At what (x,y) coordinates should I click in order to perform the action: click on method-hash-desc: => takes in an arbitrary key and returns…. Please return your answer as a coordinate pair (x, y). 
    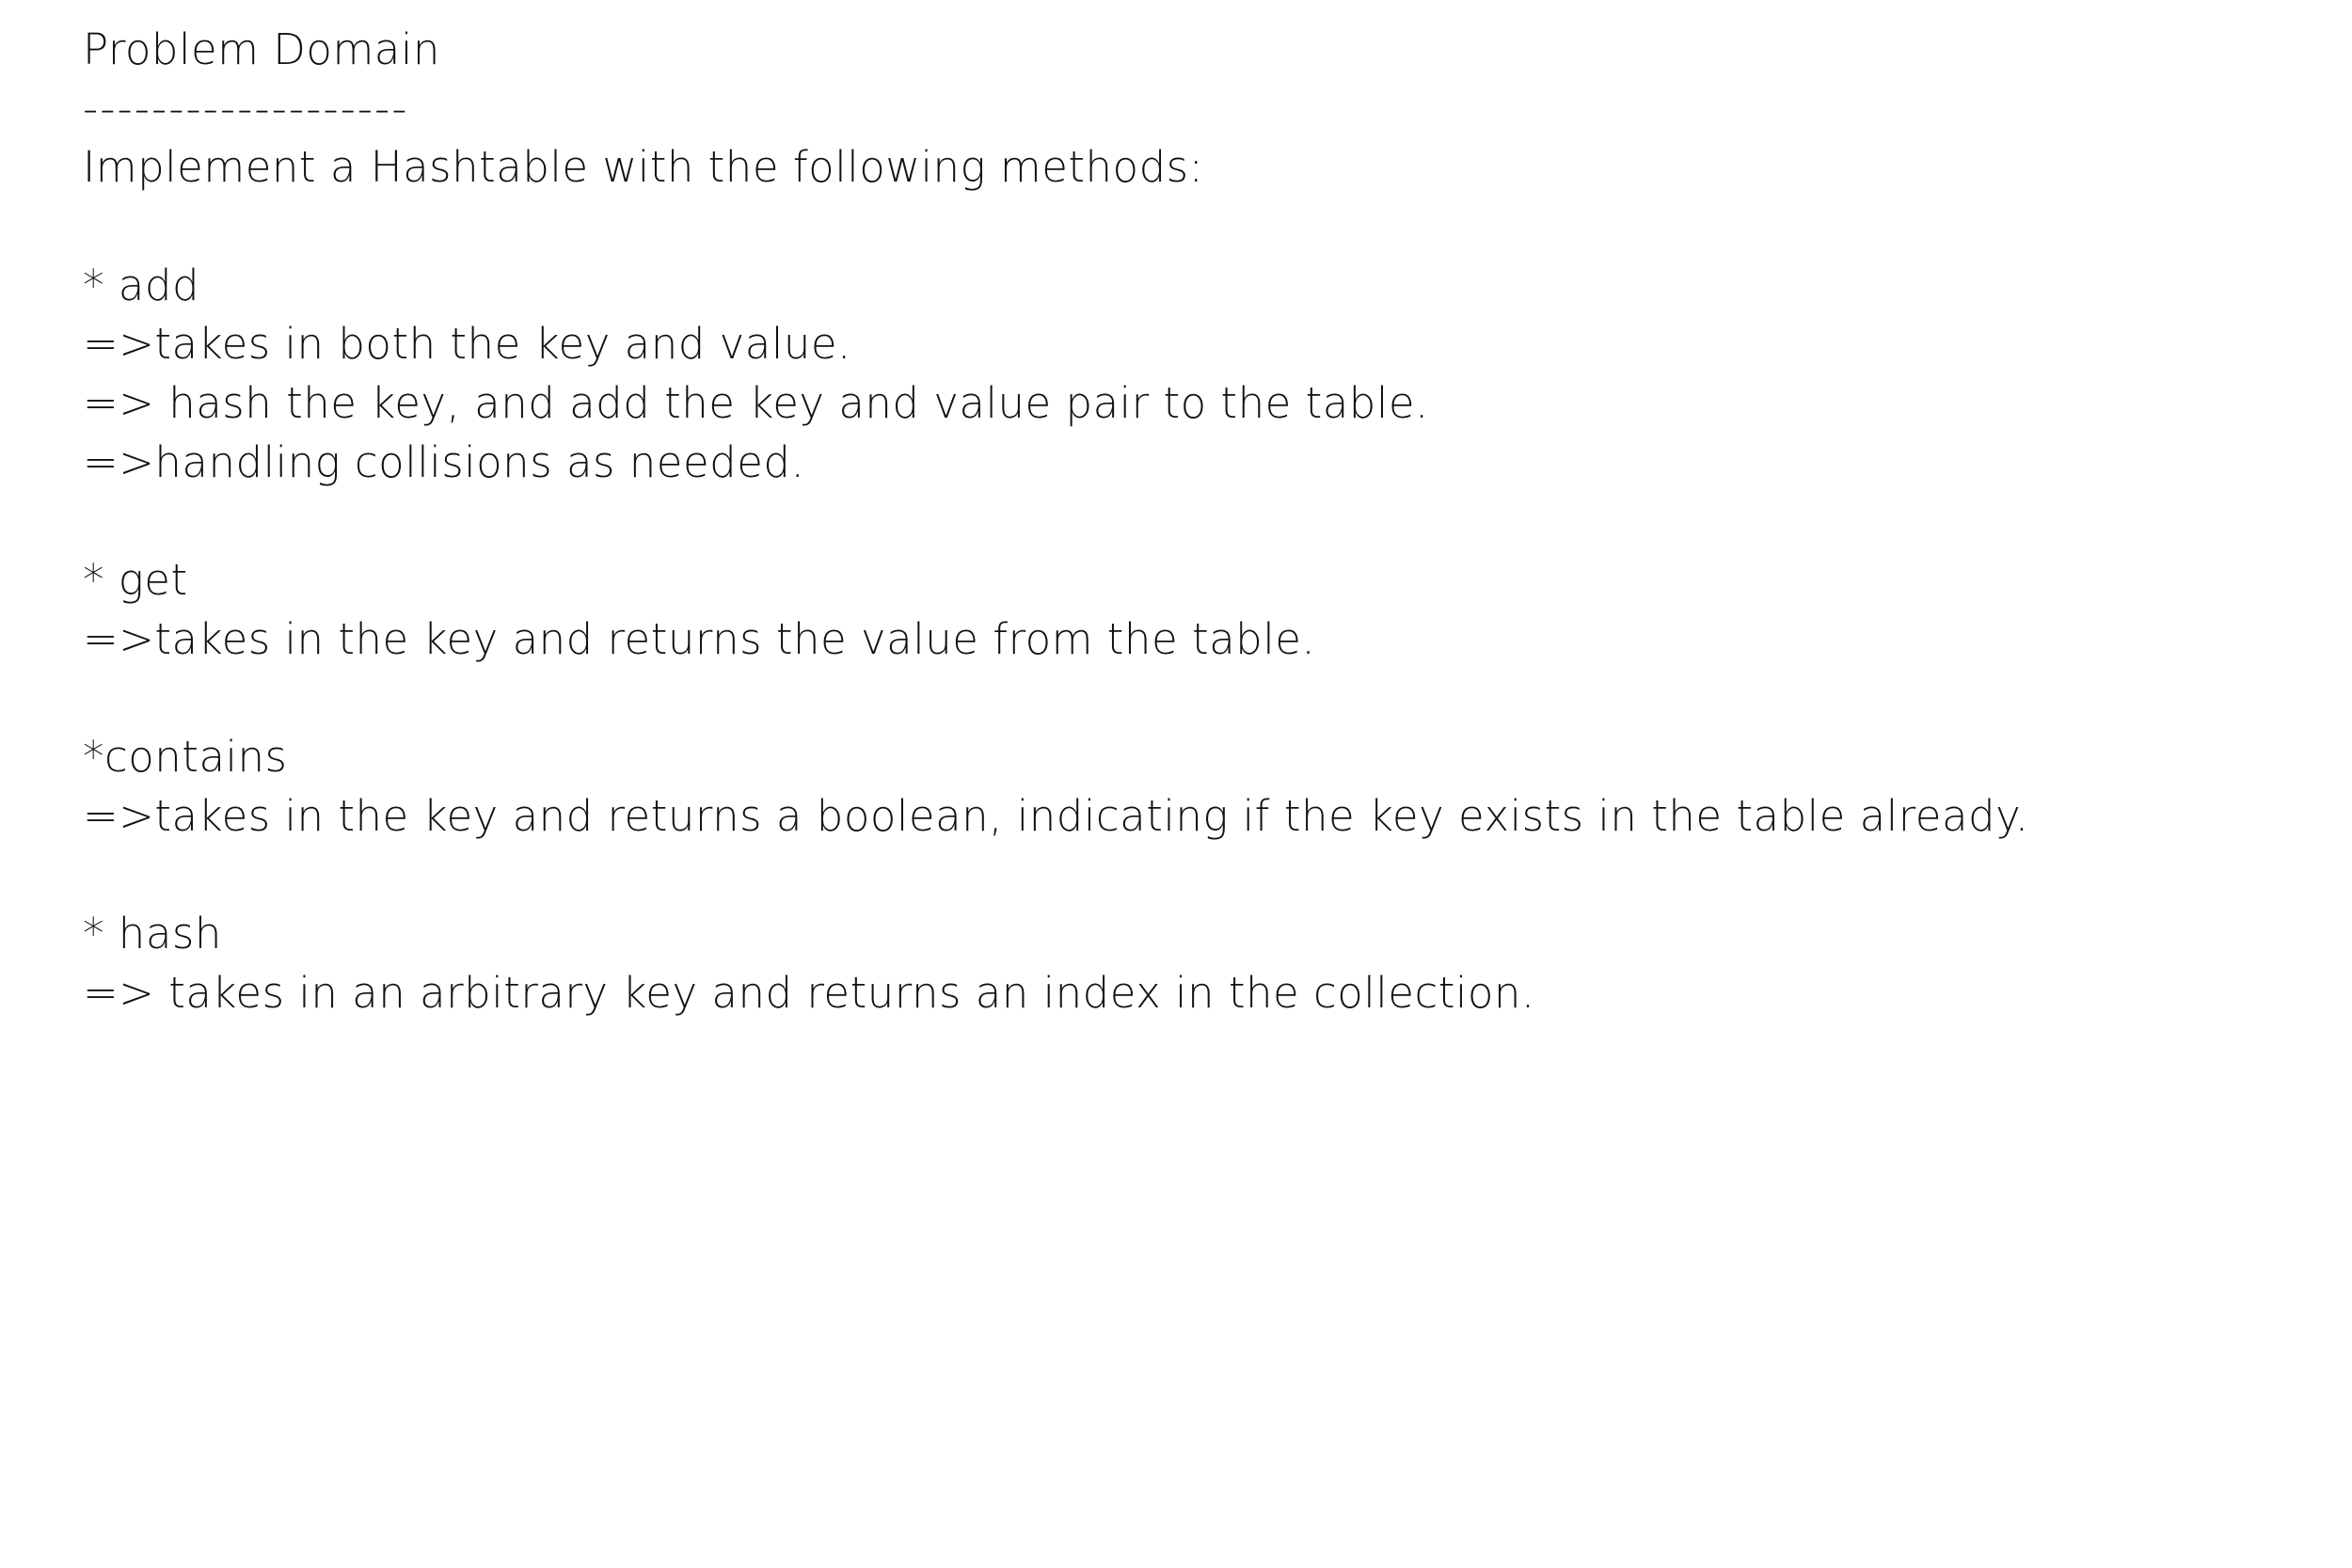
    Looking at the image, I should click on (809, 993).